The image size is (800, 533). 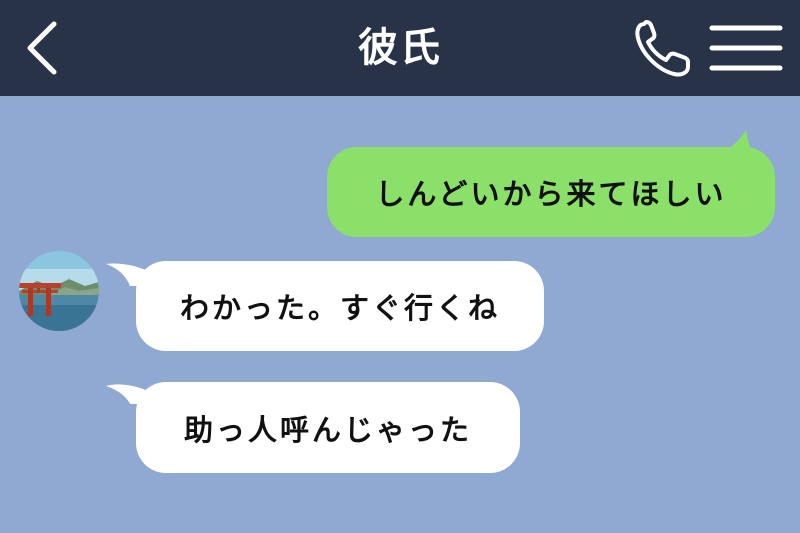 I want to click on contact-avatar, so click(x=59, y=291).